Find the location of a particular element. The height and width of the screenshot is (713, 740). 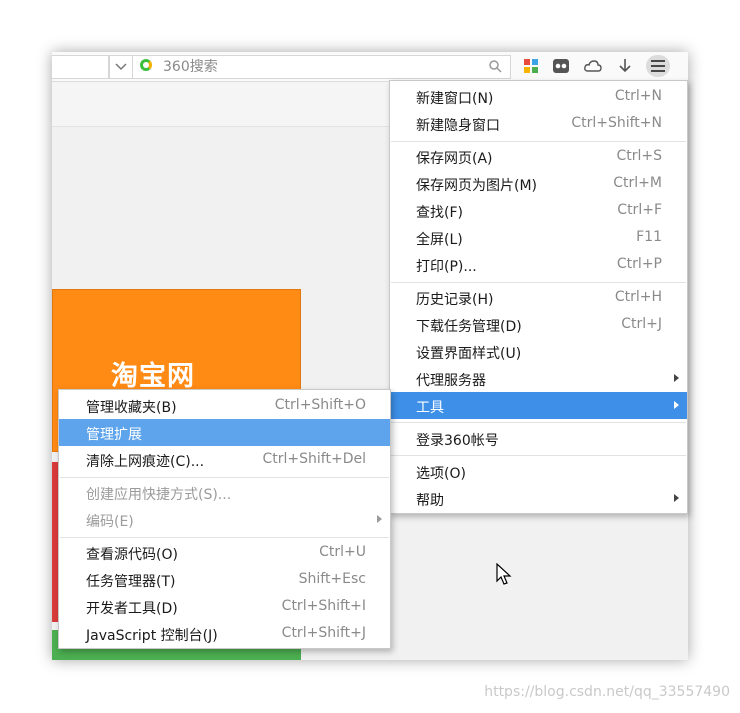

submenu-item-encoding: 编码(E) is located at coordinates (224, 519).